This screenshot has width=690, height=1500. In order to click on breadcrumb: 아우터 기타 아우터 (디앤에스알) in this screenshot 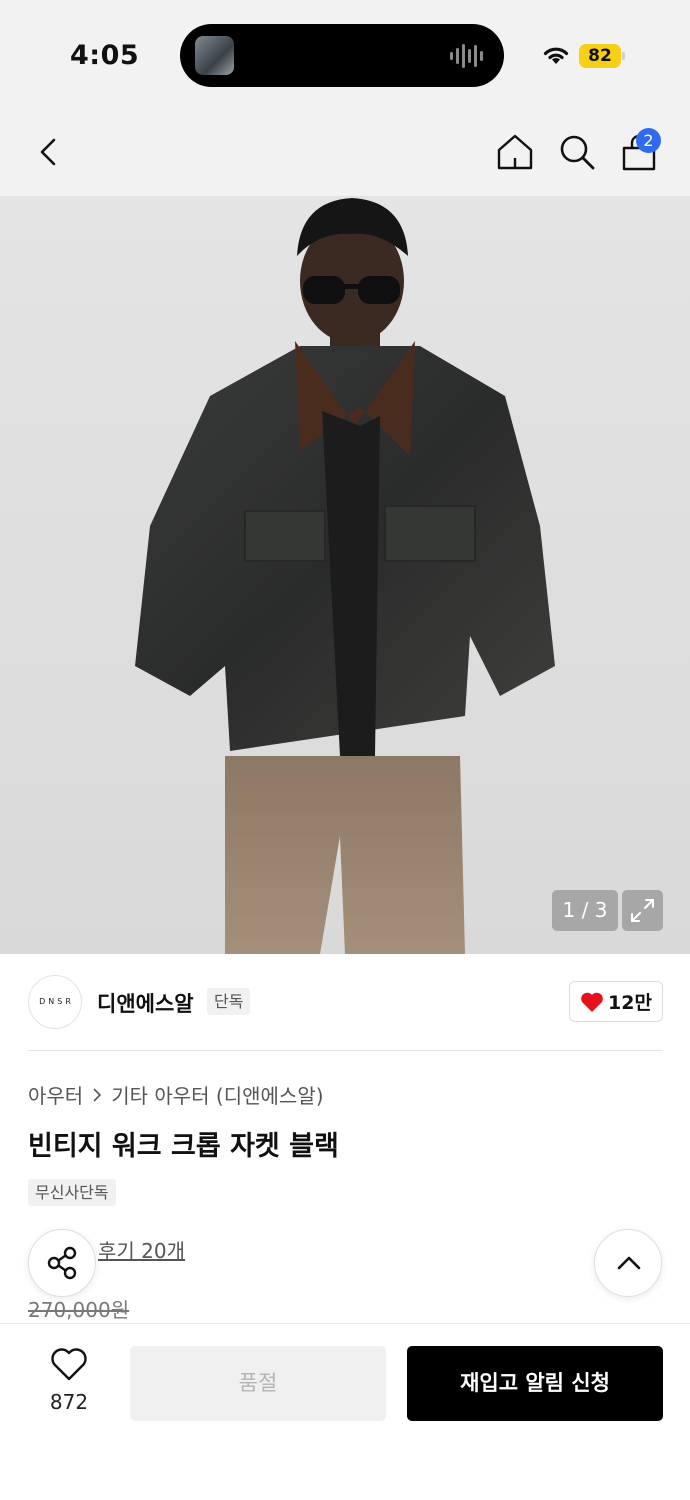, I will do `click(176, 1094)`.